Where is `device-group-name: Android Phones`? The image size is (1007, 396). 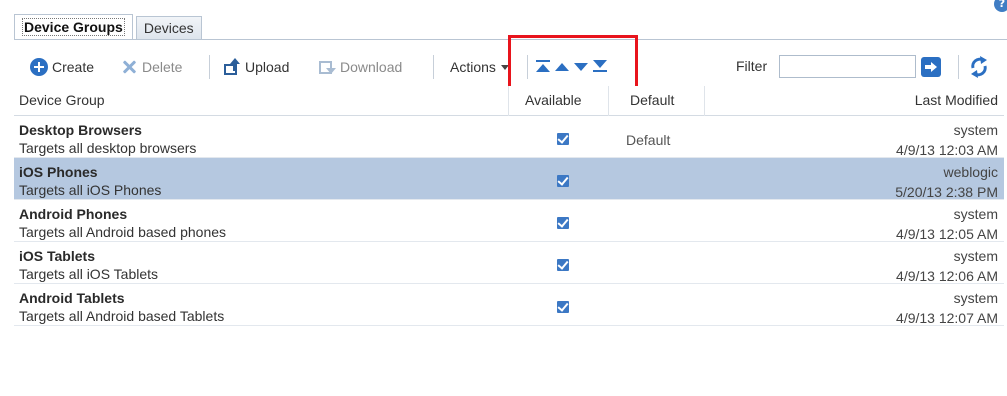 device-group-name: Android Phones is located at coordinates (73, 214).